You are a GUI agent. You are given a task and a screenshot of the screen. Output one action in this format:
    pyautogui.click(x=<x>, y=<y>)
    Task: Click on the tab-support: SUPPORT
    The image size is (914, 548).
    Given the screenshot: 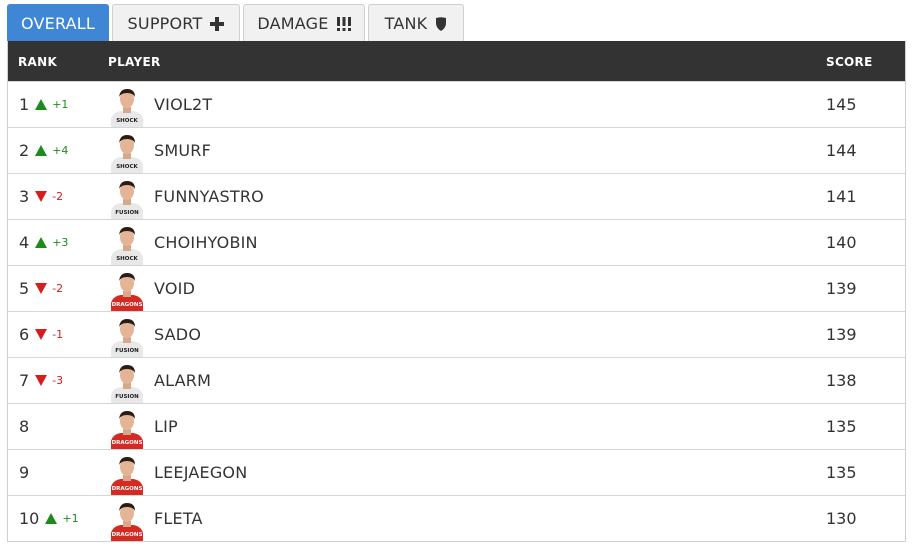 What is the action you would take?
    pyautogui.click(x=176, y=23)
    